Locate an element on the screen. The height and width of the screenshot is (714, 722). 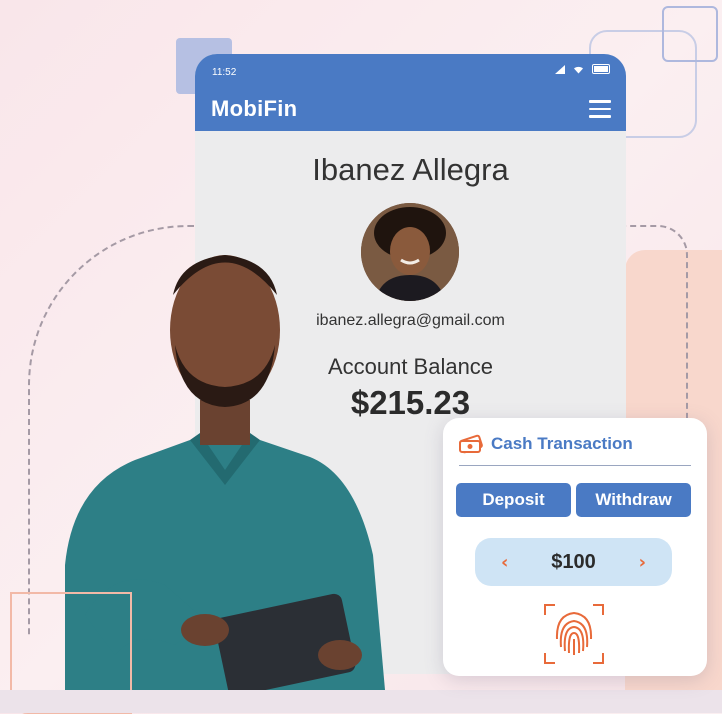
app-header: 11:52 MobiFin is located at coordinates (410, 92).